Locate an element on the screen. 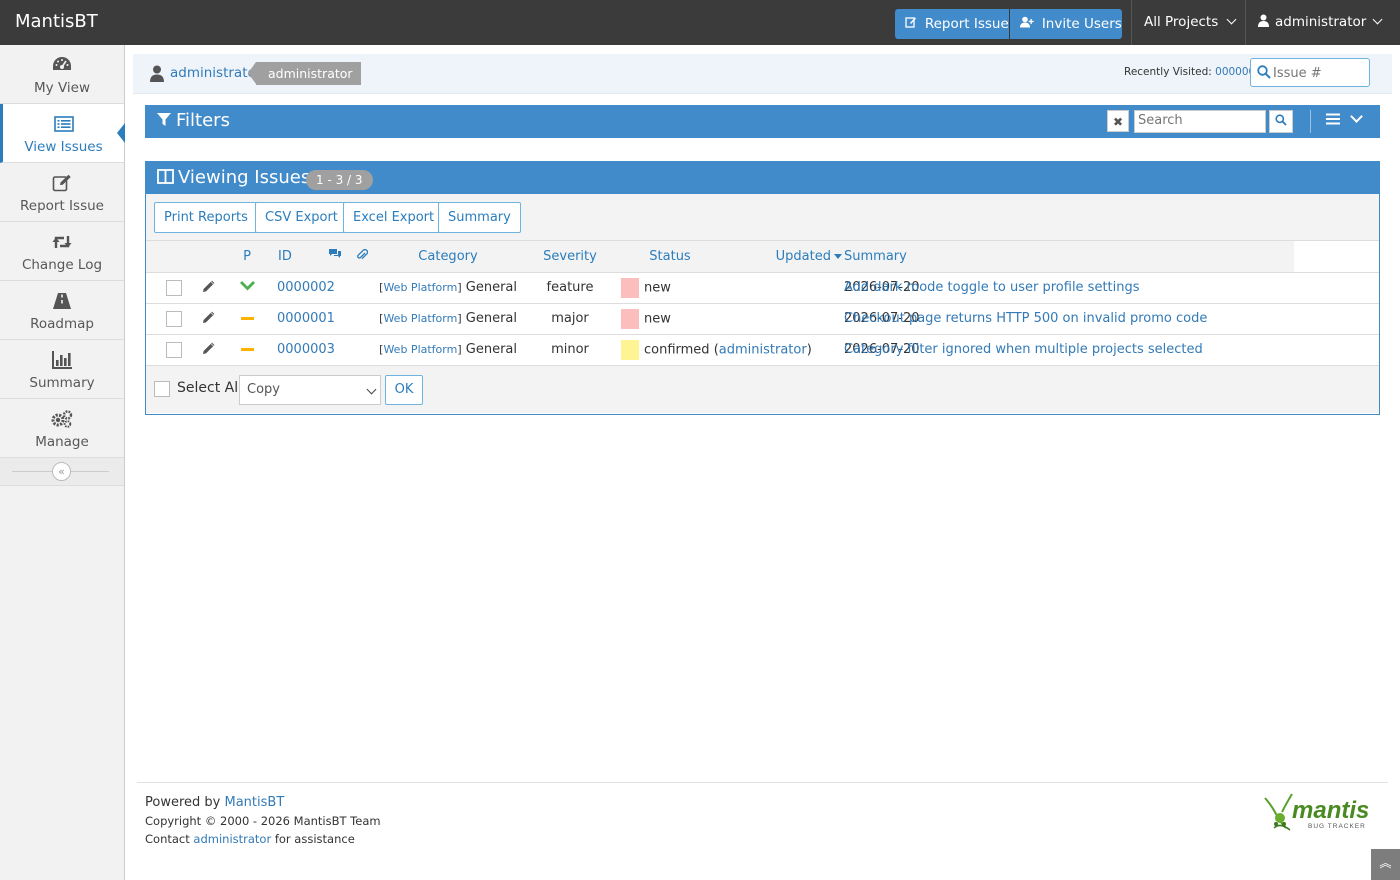 This screenshot has width=1400, height=880. filter-search-box is located at coordinates (1200, 121).